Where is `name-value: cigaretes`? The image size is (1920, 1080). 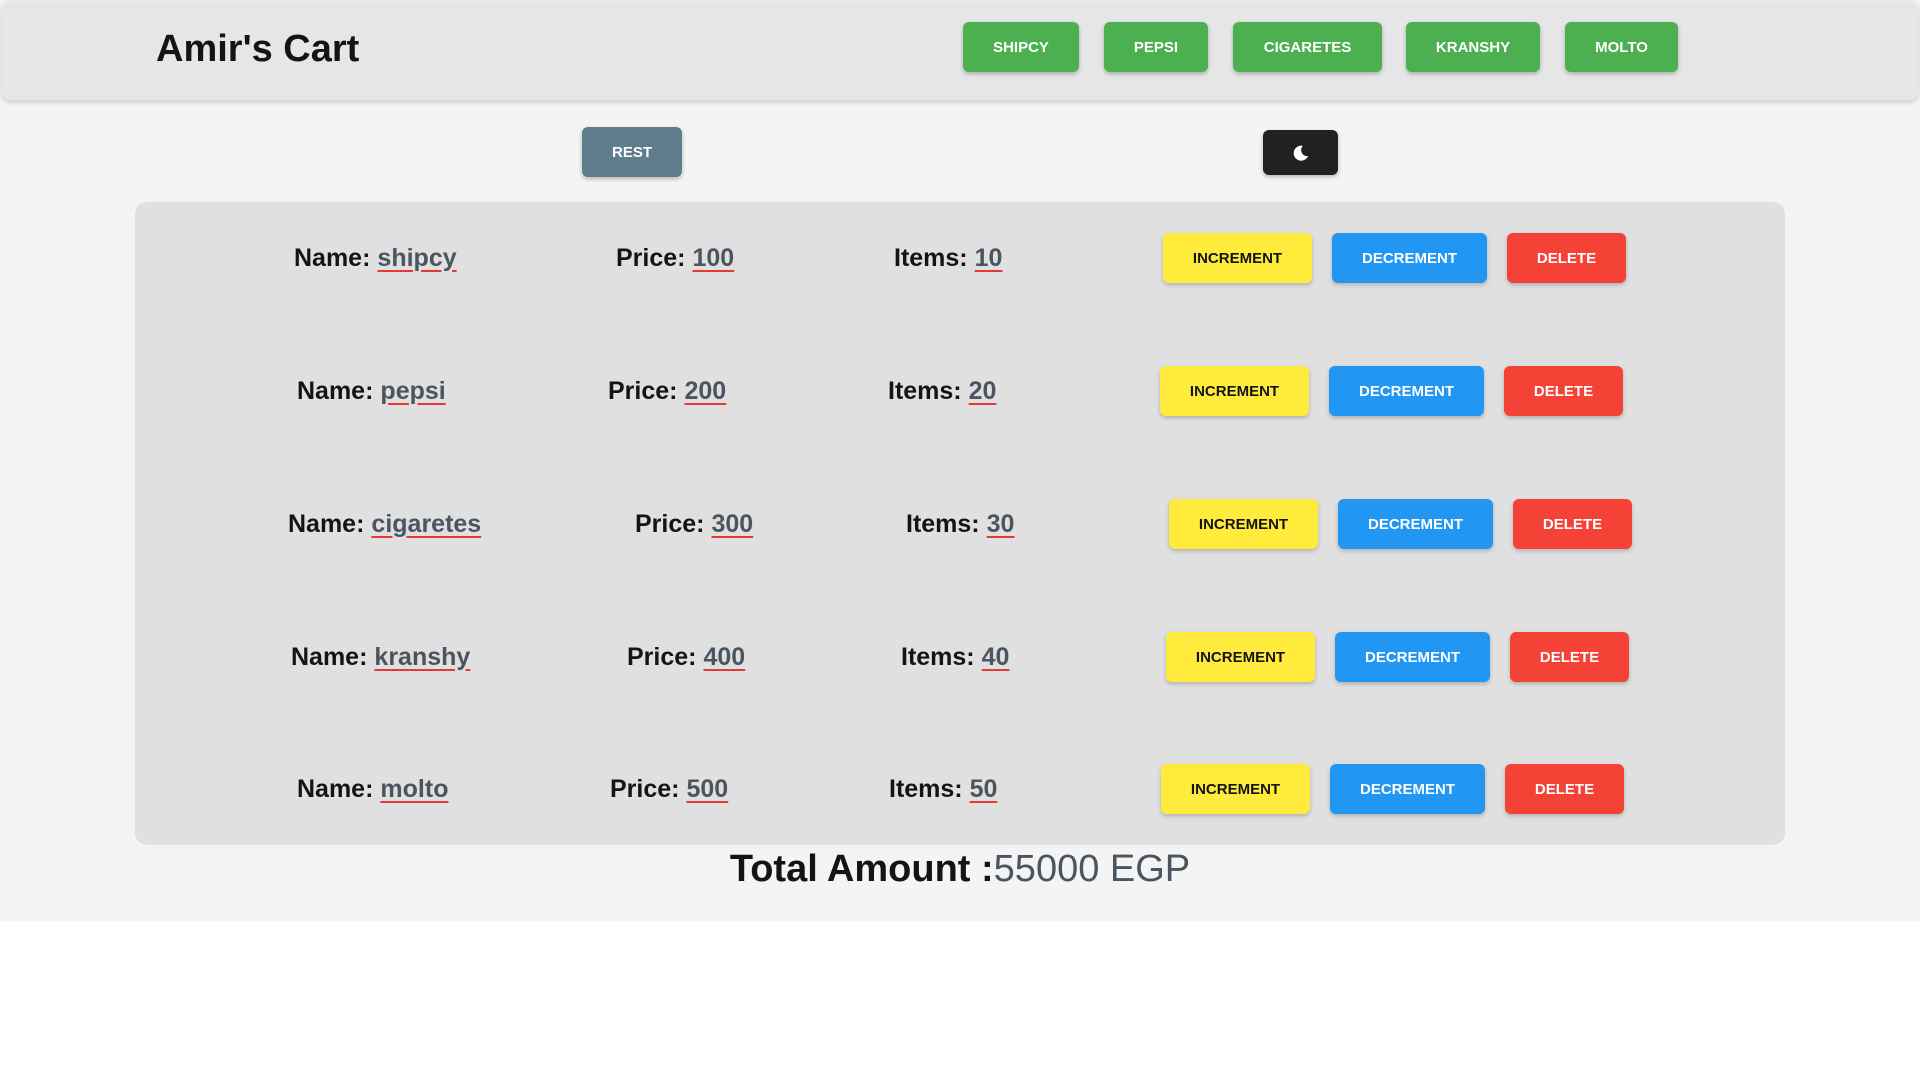 name-value: cigaretes is located at coordinates (426, 523).